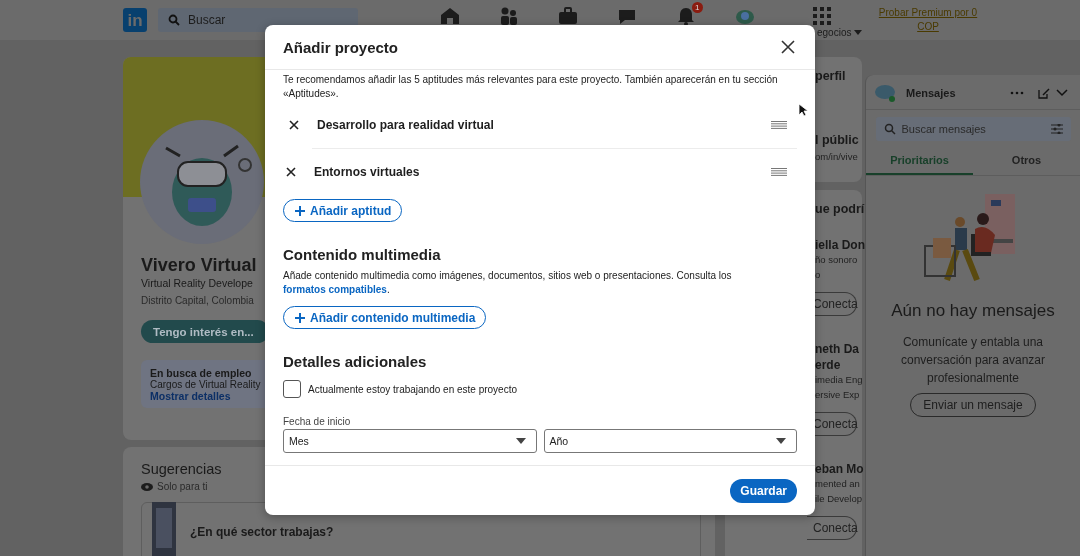 This screenshot has height=556, width=1080. What do you see at coordinates (838, 395) in the screenshot?
I see `person-detail: ersive Exp` at bounding box center [838, 395].